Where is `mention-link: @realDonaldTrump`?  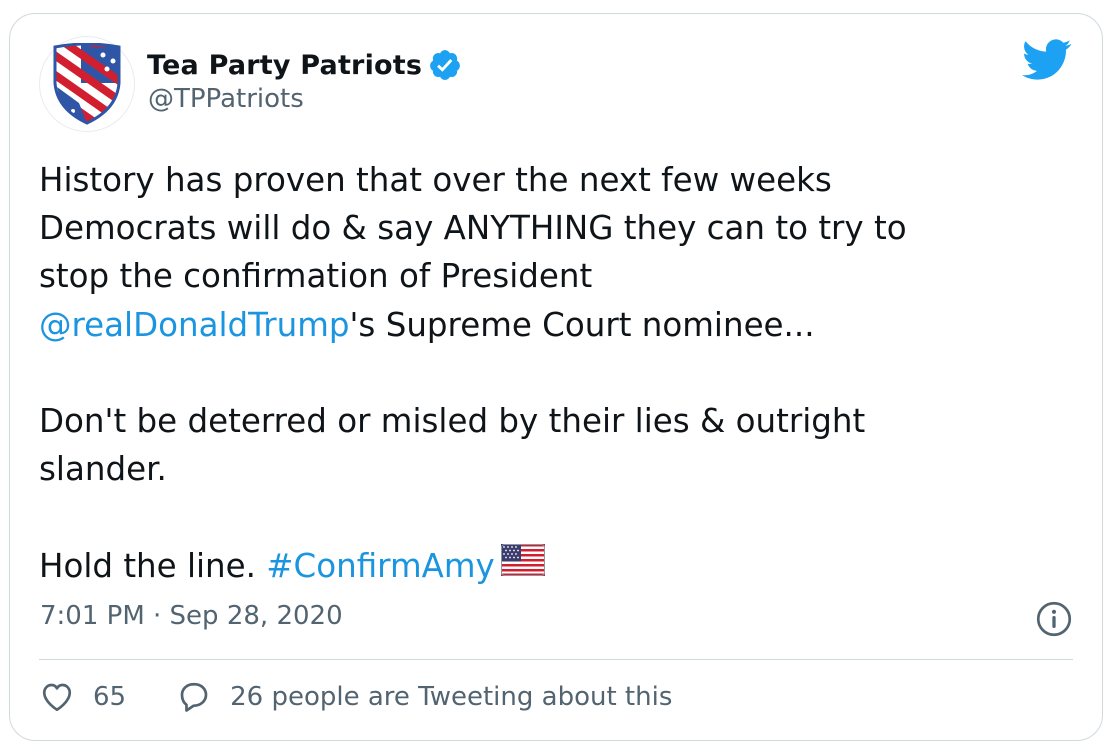
mention-link: @realDonaldTrump is located at coordinates (194, 325).